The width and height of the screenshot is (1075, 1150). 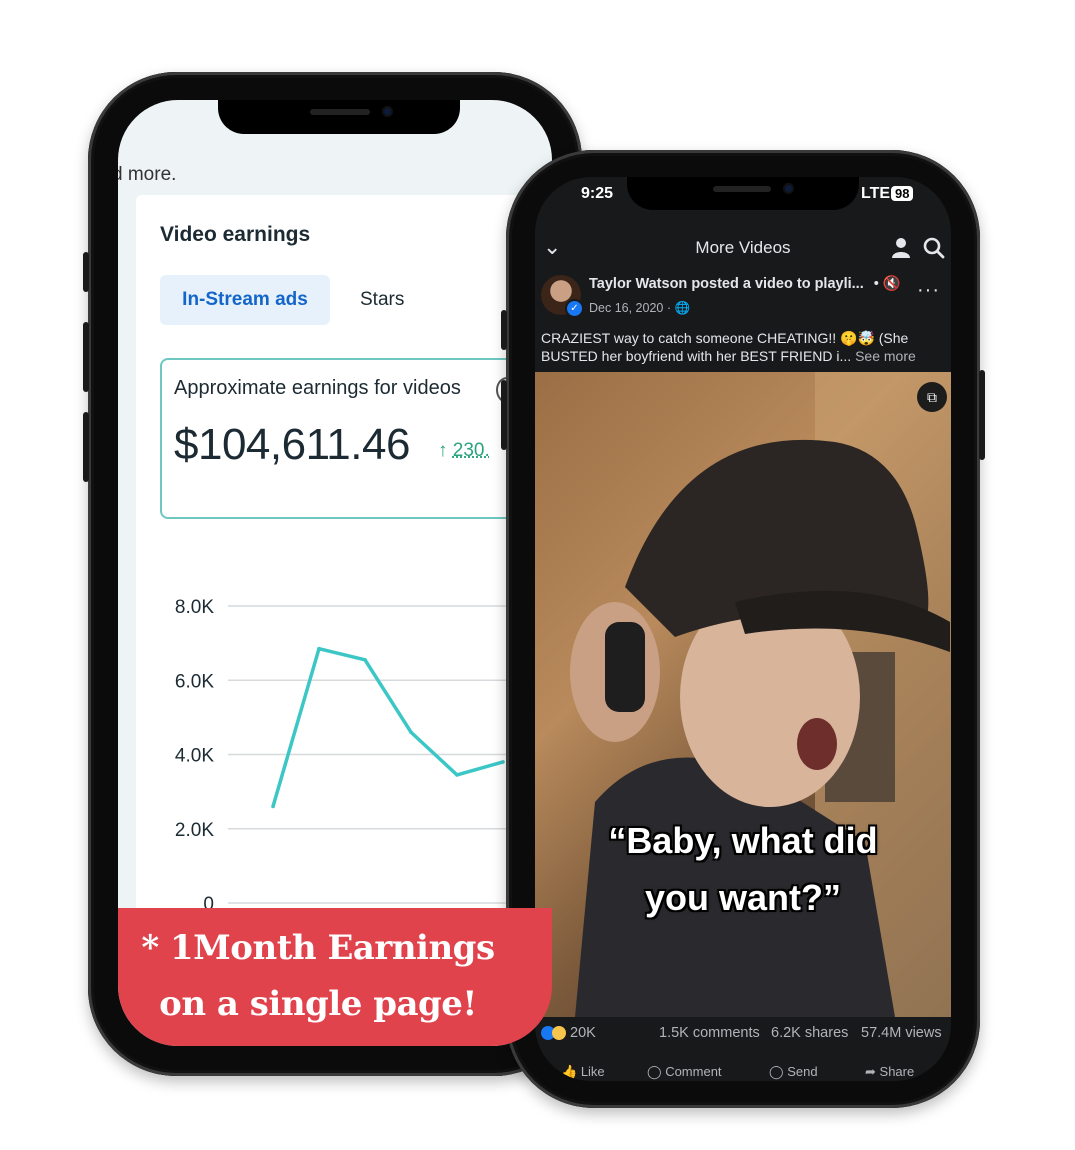 What do you see at coordinates (743, 840) in the screenshot?
I see `video-caption-line-1: “Baby, what did` at bounding box center [743, 840].